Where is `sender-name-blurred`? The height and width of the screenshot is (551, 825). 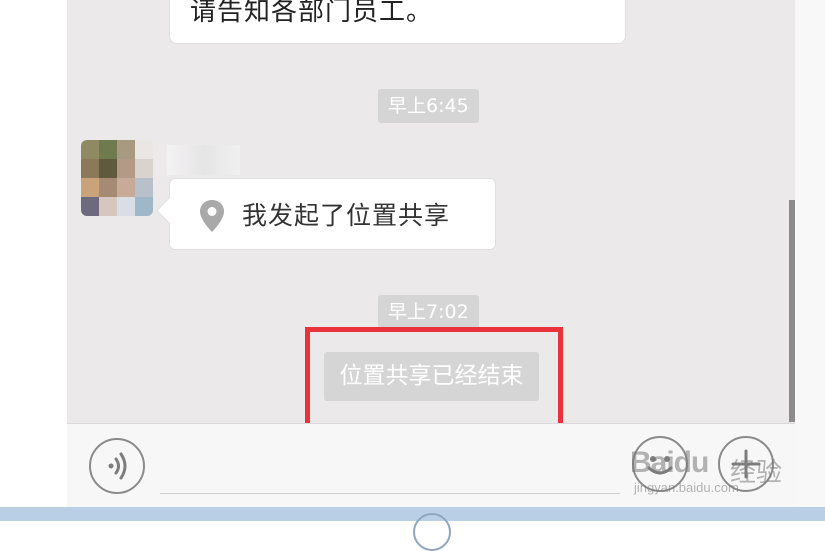
sender-name-blurred is located at coordinates (203, 160).